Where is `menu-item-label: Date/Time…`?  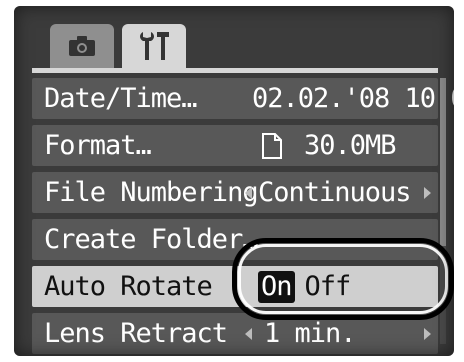
menu-item-label: Date/Time… is located at coordinates (121, 98).